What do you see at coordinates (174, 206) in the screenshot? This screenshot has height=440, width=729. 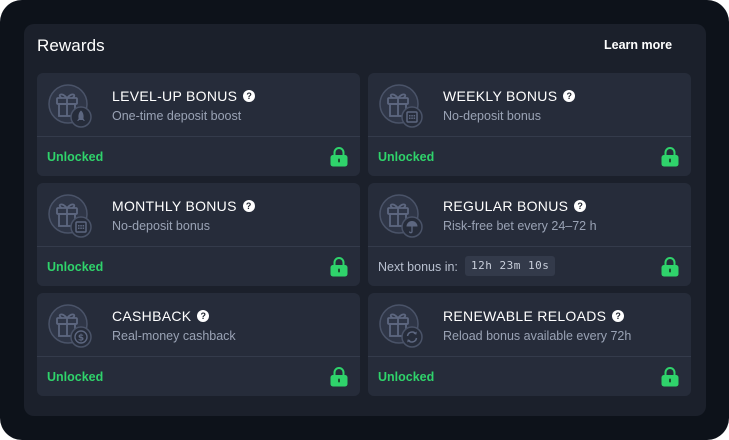 I see `card-title: MONTHLY BONUS` at bounding box center [174, 206].